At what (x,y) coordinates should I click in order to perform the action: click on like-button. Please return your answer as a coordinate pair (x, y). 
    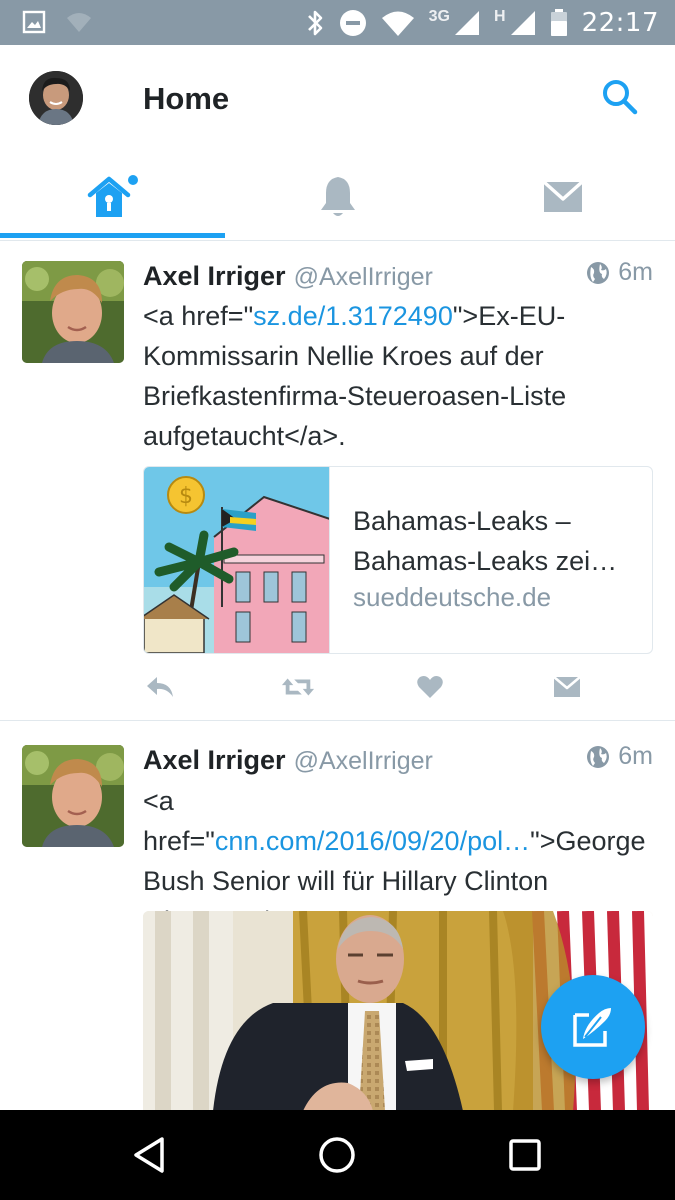
    Looking at the image, I should click on (430, 687).